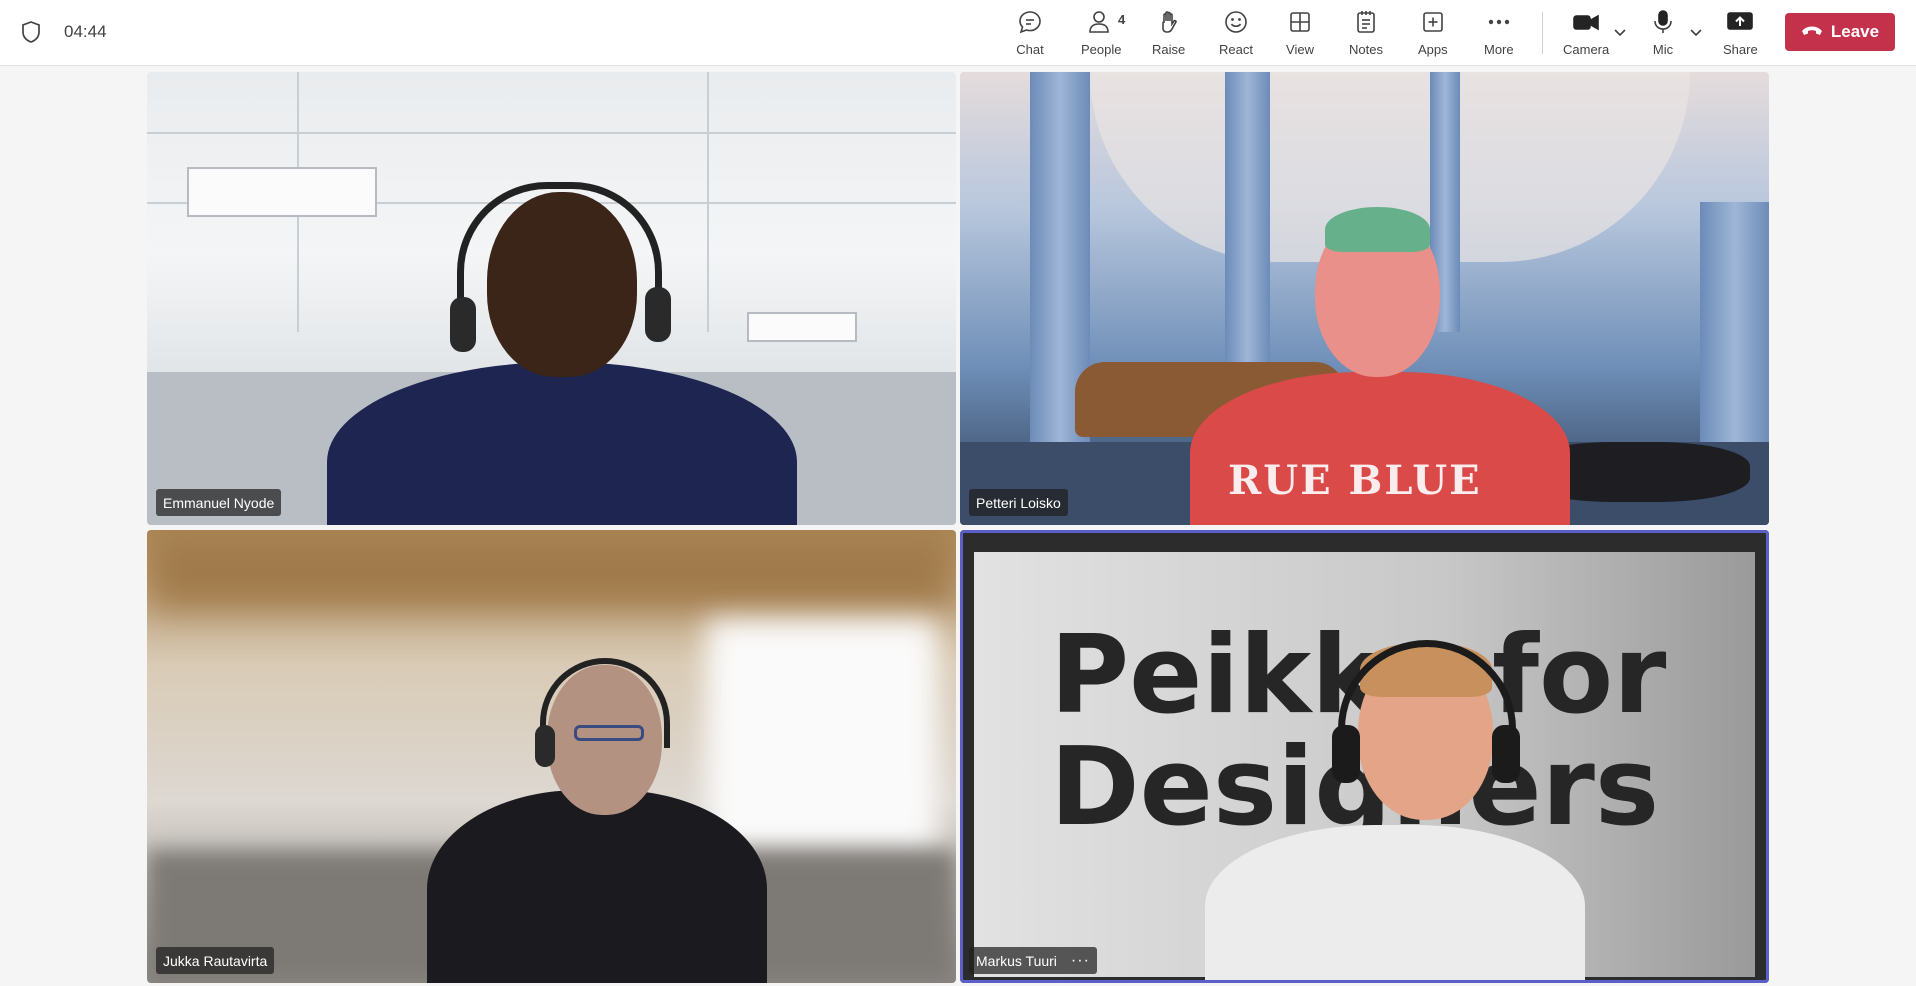  I want to click on toolbar-divider, so click(1542, 33).